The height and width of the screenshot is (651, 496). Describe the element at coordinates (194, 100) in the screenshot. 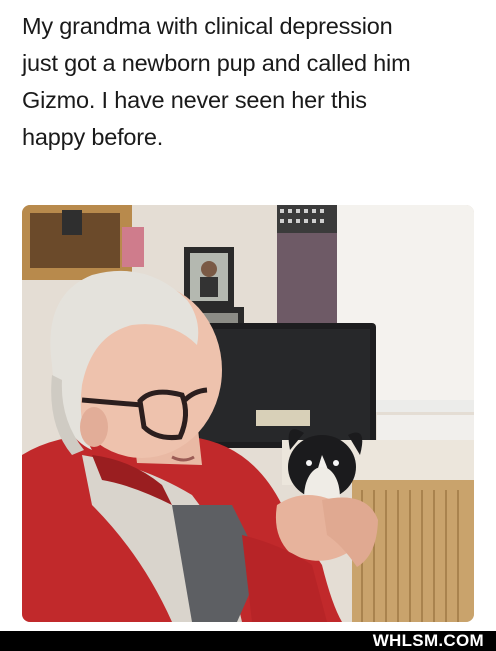

I see `caption-line-3: Gizmo. I have never seen her this` at that location.